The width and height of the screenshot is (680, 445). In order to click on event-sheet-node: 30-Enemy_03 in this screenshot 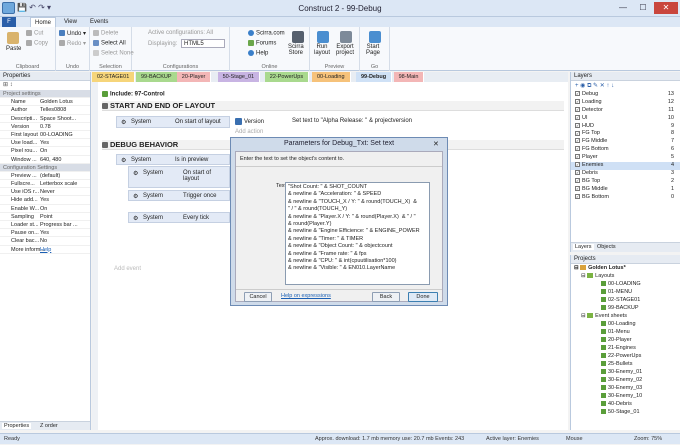, I will do `click(625, 388)`.